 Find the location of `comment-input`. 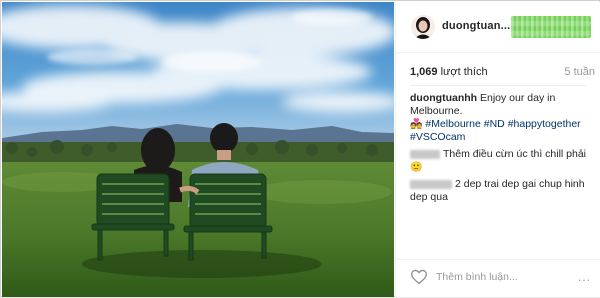

comment-input is located at coordinates (496, 277).